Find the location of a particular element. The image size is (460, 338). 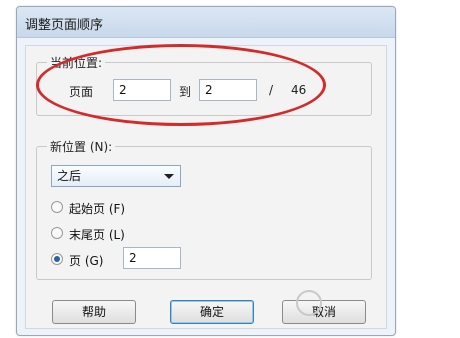

from-page-input: 2 is located at coordinates (142, 90).